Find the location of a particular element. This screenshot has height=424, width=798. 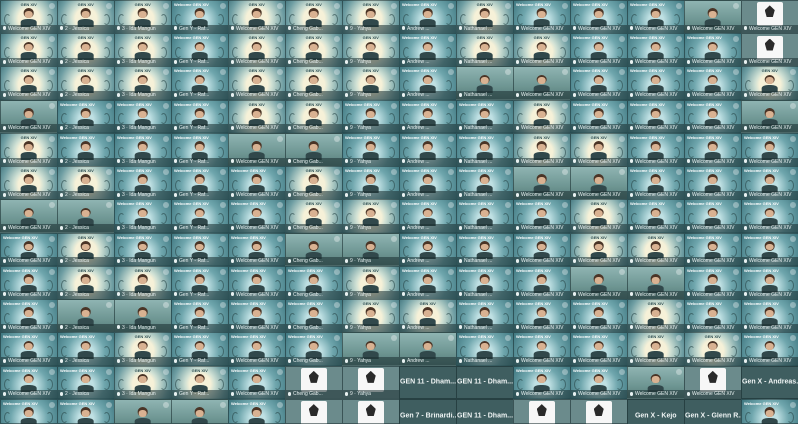

participant-tile: Gen X - Kejo is located at coordinates (656, 411).